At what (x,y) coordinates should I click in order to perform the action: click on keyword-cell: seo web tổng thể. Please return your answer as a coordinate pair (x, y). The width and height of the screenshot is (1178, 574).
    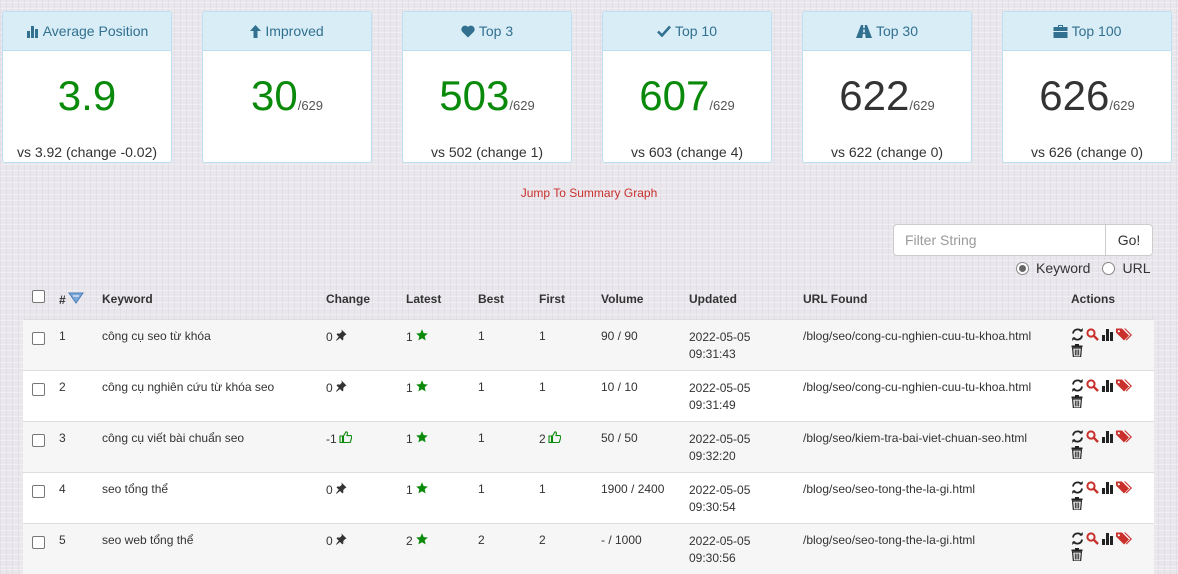
    Looking at the image, I should click on (148, 540).